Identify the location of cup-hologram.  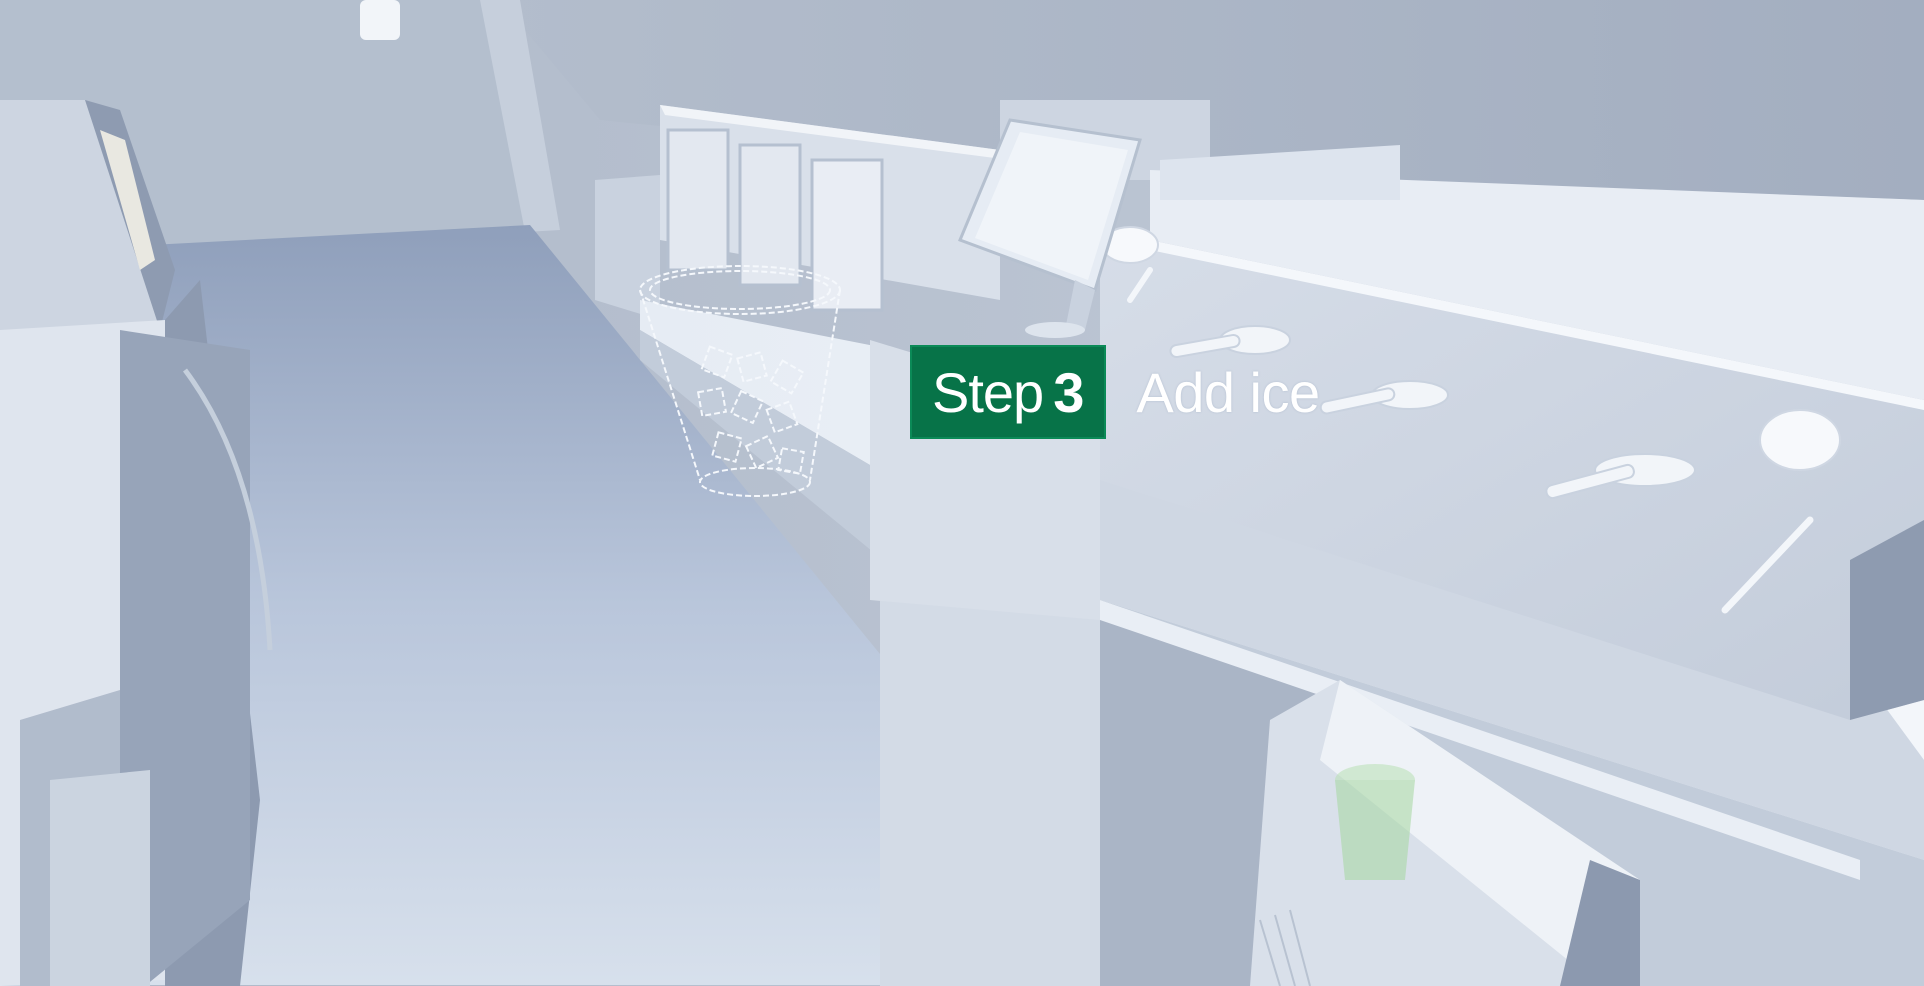
(1375, 822).